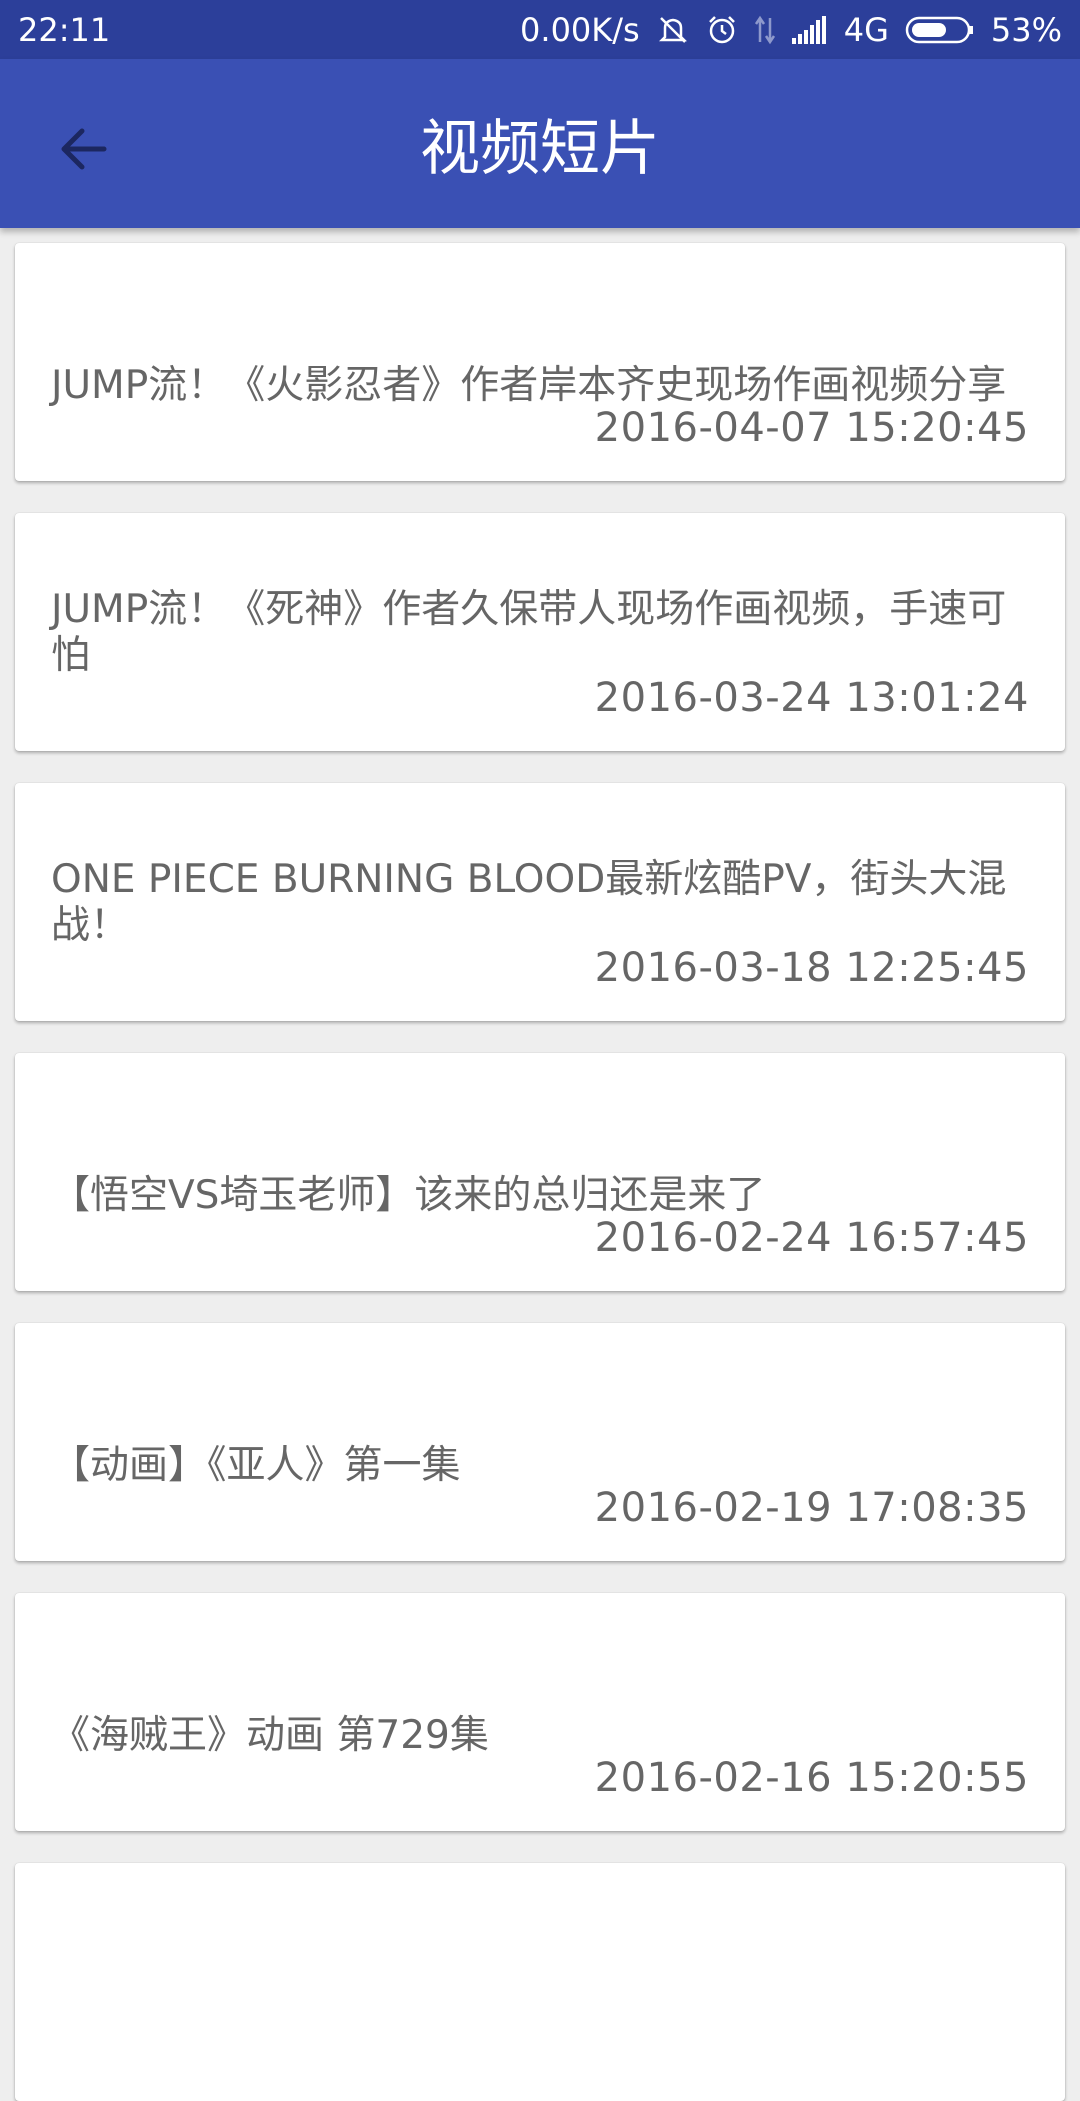  What do you see at coordinates (256, 1465) in the screenshot?
I see `item-title: 【动画】《亚人》第一集` at bounding box center [256, 1465].